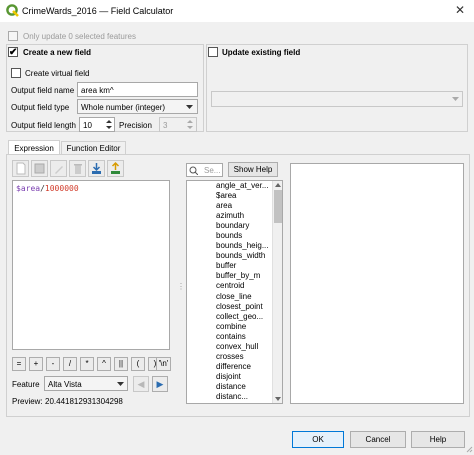 The height and width of the screenshot is (455, 474). What do you see at coordinates (243, 337) in the screenshot?
I see `function-list-item: contains` at bounding box center [243, 337].